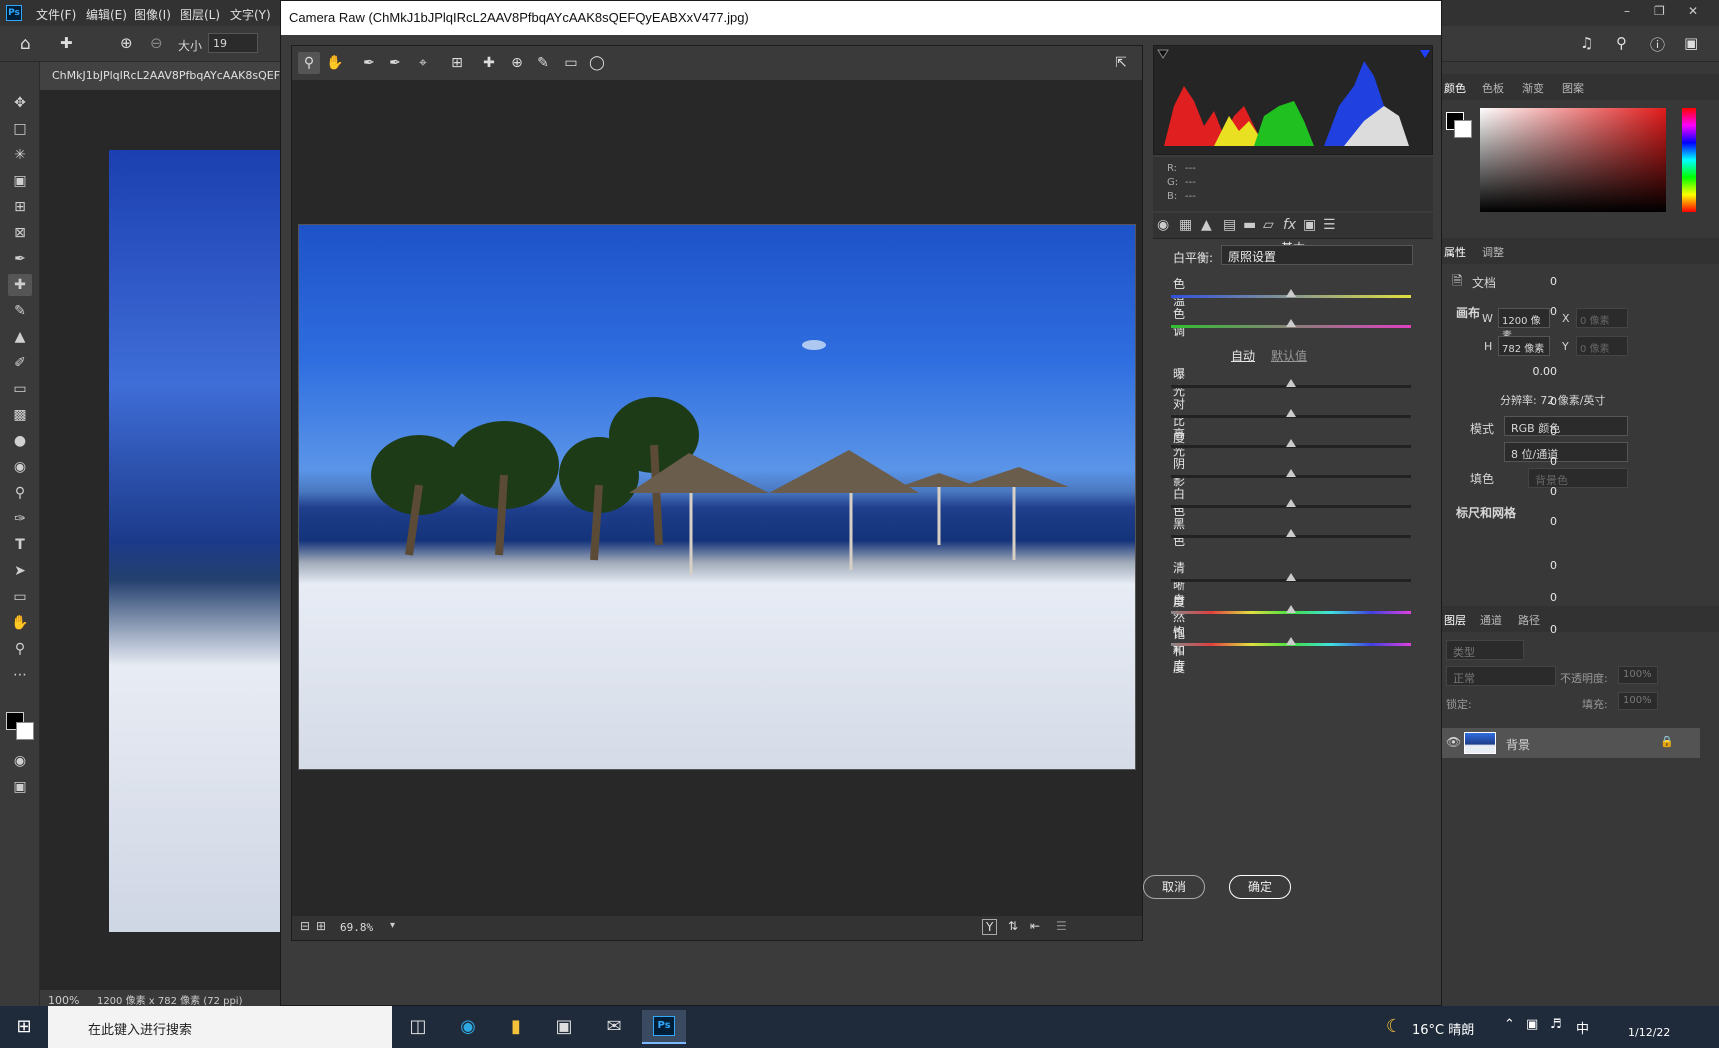  What do you see at coordinates (321, 926) in the screenshot?
I see `zoom-in-icon: ⊞` at bounding box center [321, 926].